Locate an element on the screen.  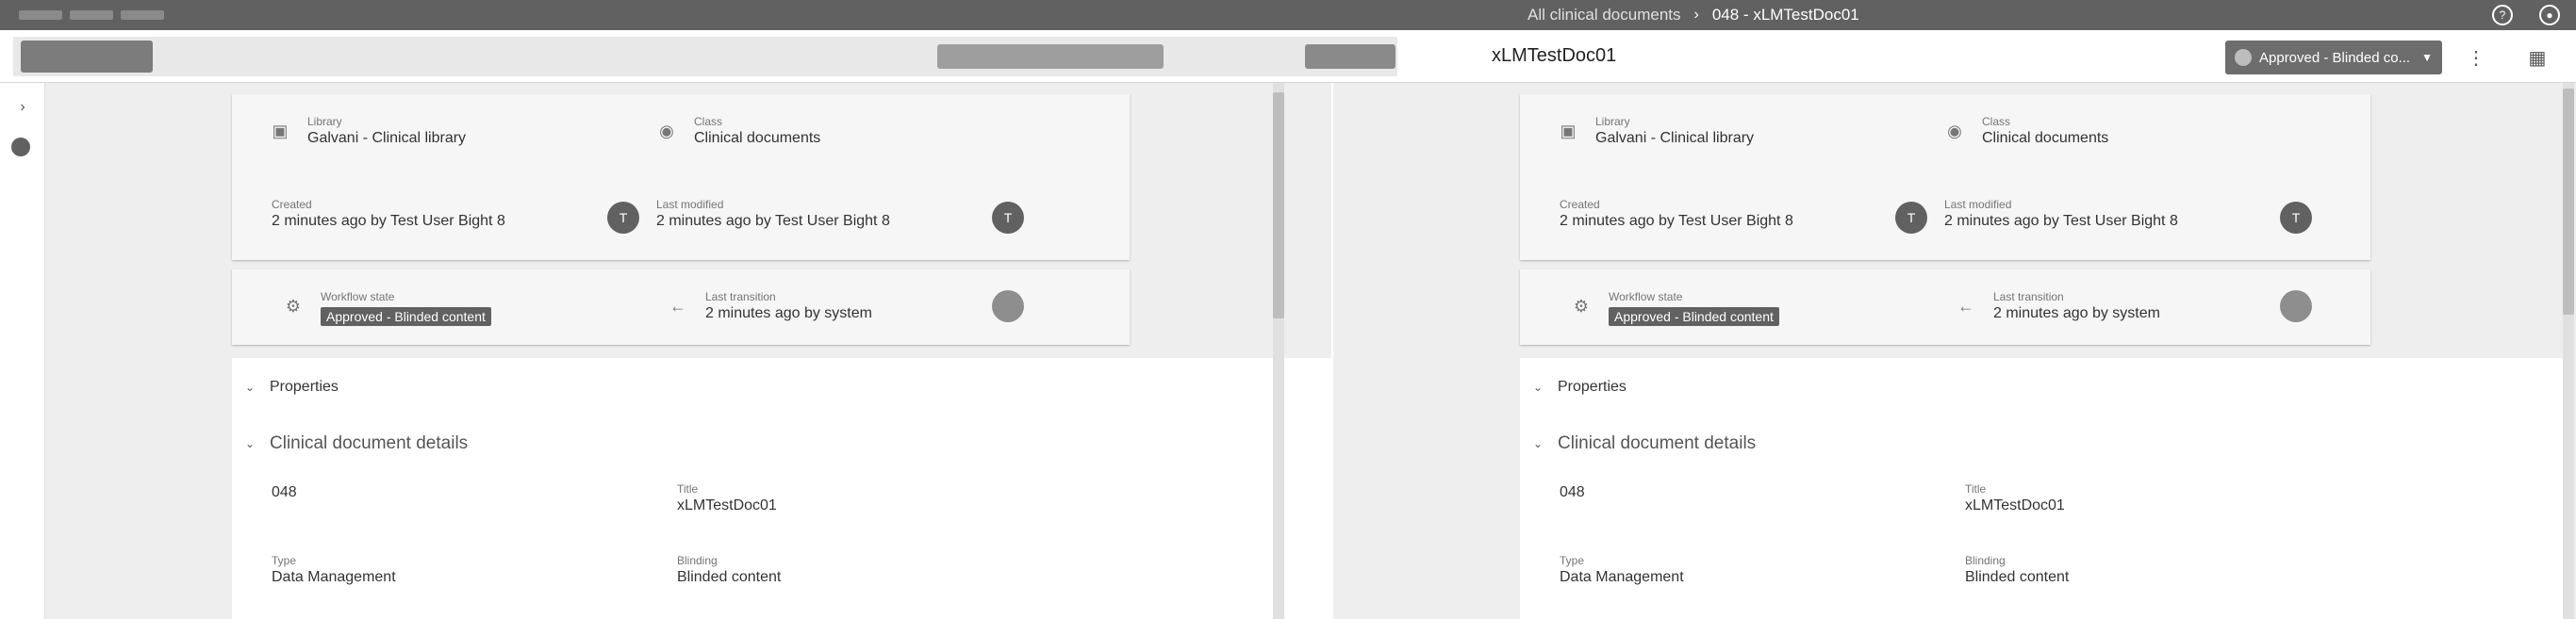
left-scrollbar-thumb is located at coordinates (1278, 205).